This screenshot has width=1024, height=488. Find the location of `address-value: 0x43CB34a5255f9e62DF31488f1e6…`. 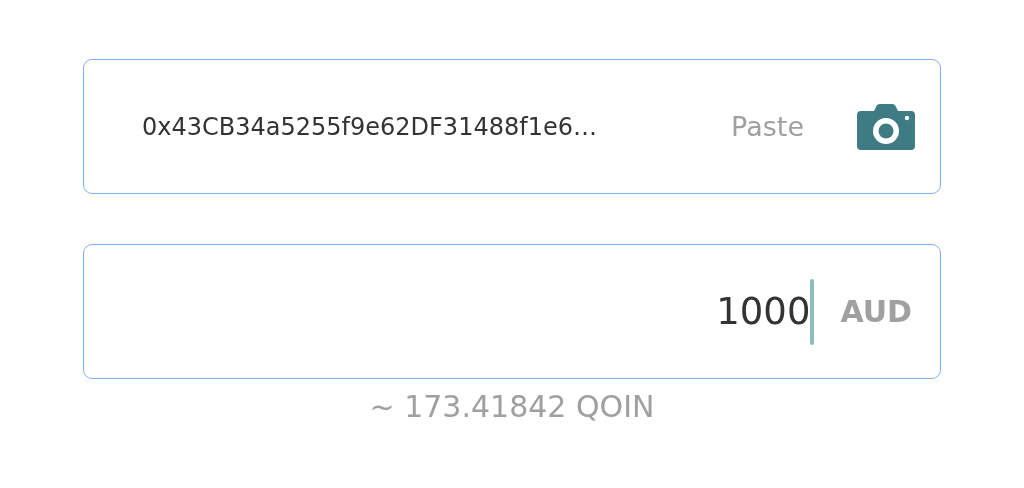

address-value: 0x43CB34a5255f9e62DF31488f1e6… is located at coordinates (369, 126).